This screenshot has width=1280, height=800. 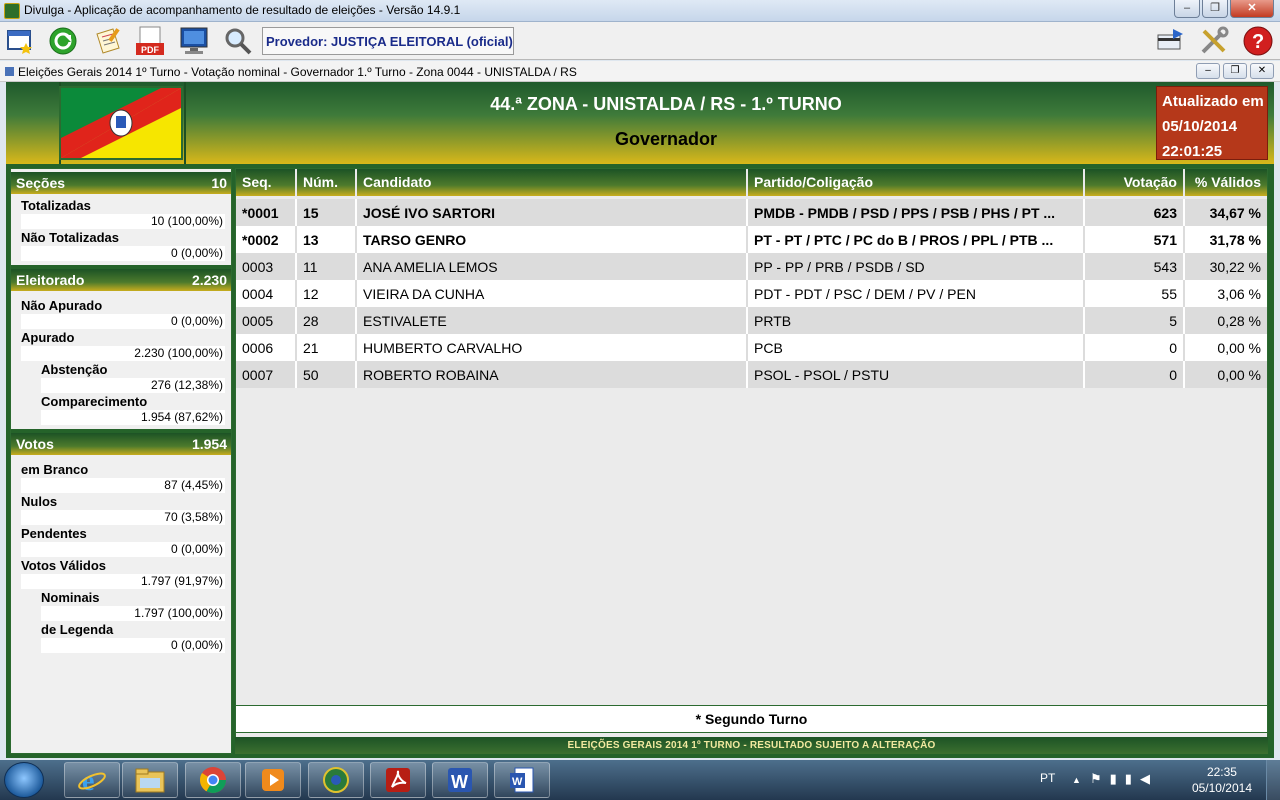 What do you see at coordinates (1273, 780) in the screenshot?
I see `show-desktop-button` at bounding box center [1273, 780].